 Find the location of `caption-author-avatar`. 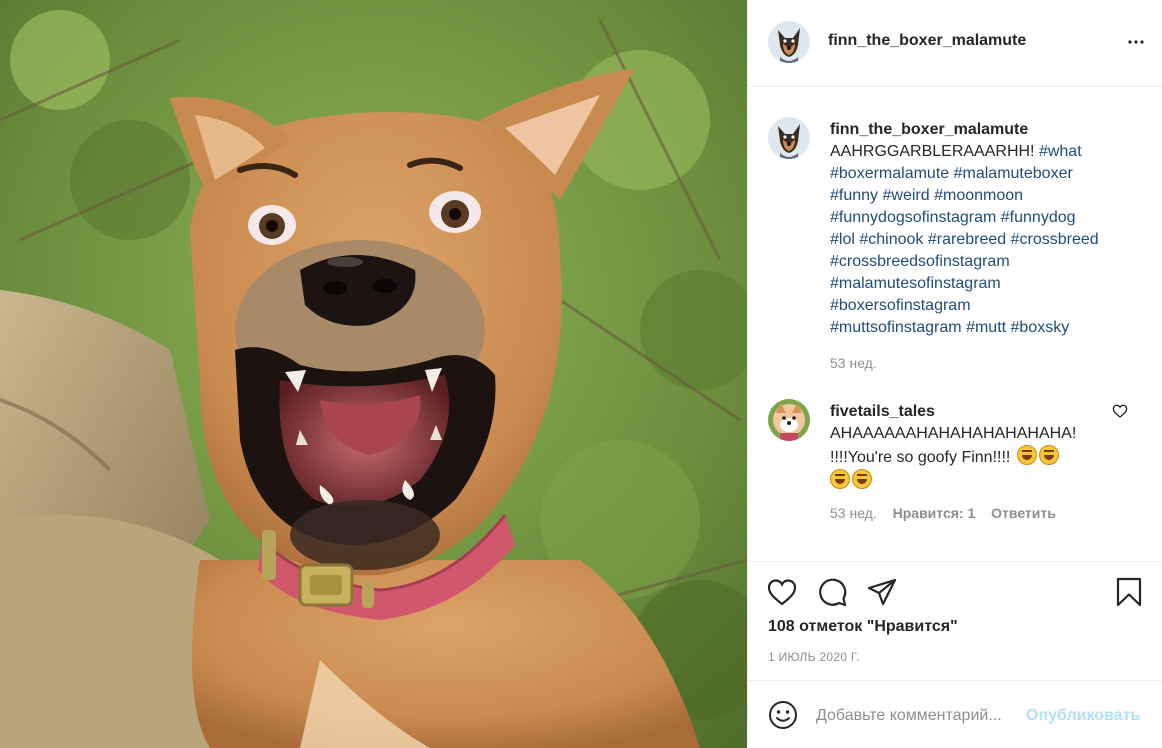

caption-author-avatar is located at coordinates (789, 138).